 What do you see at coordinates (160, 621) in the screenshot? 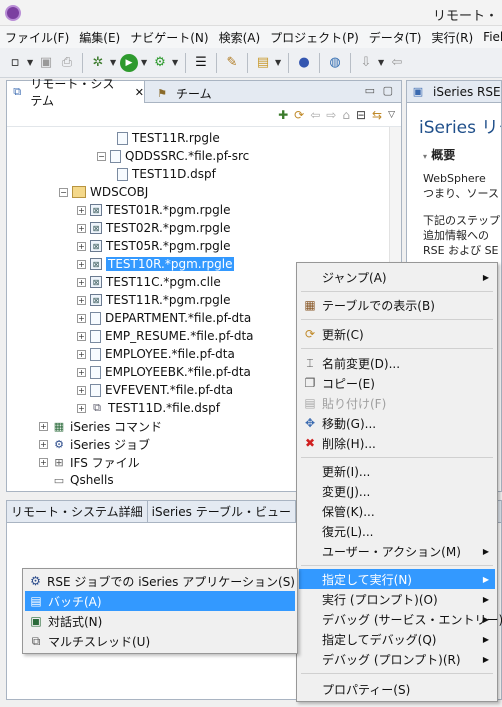
I see `submenu-item-interactive: ▣ 対話式(N)` at bounding box center [160, 621].